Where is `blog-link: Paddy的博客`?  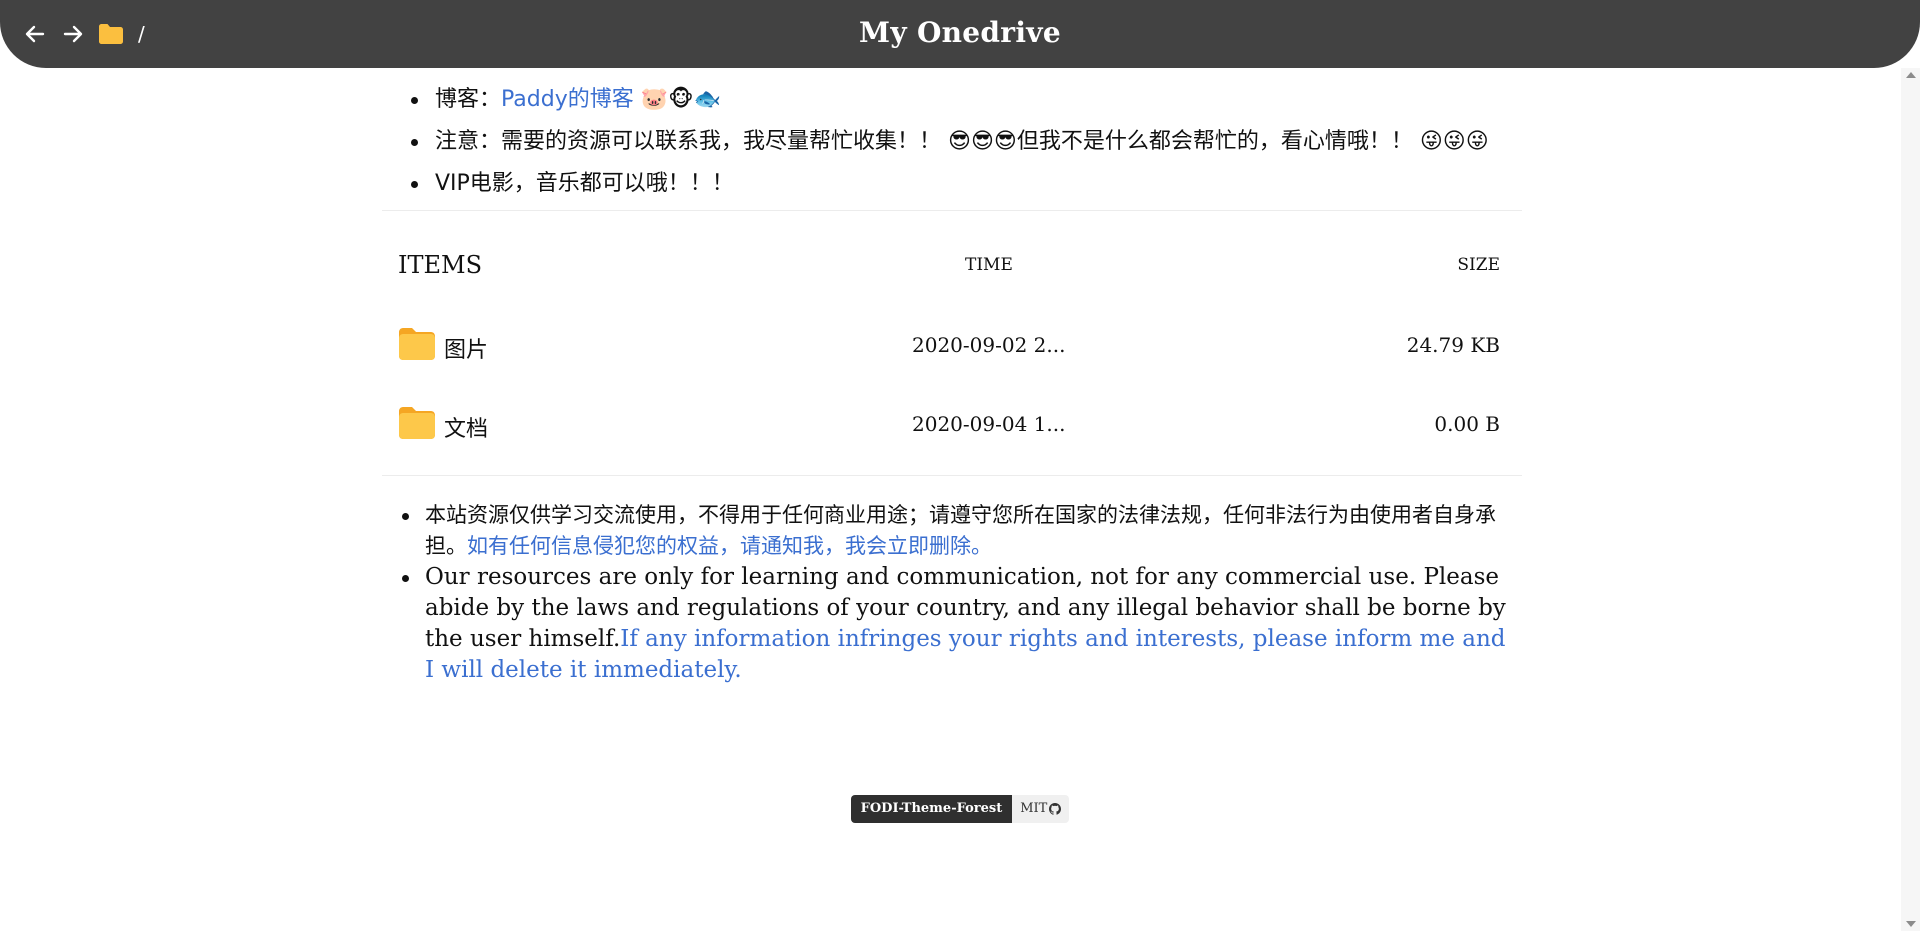
blog-link: Paddy的博客 is located at coordinates (567, 99).